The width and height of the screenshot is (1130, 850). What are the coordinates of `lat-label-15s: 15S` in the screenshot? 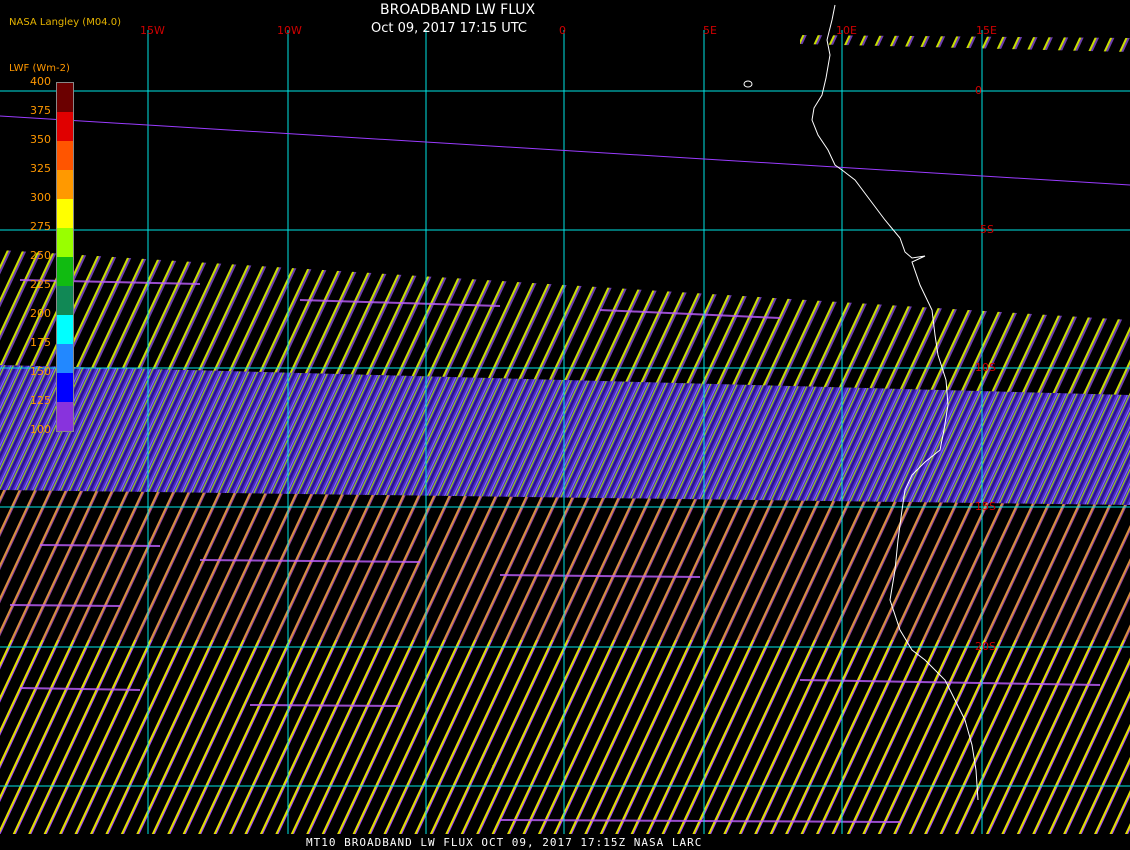 It's located at (985, 506).